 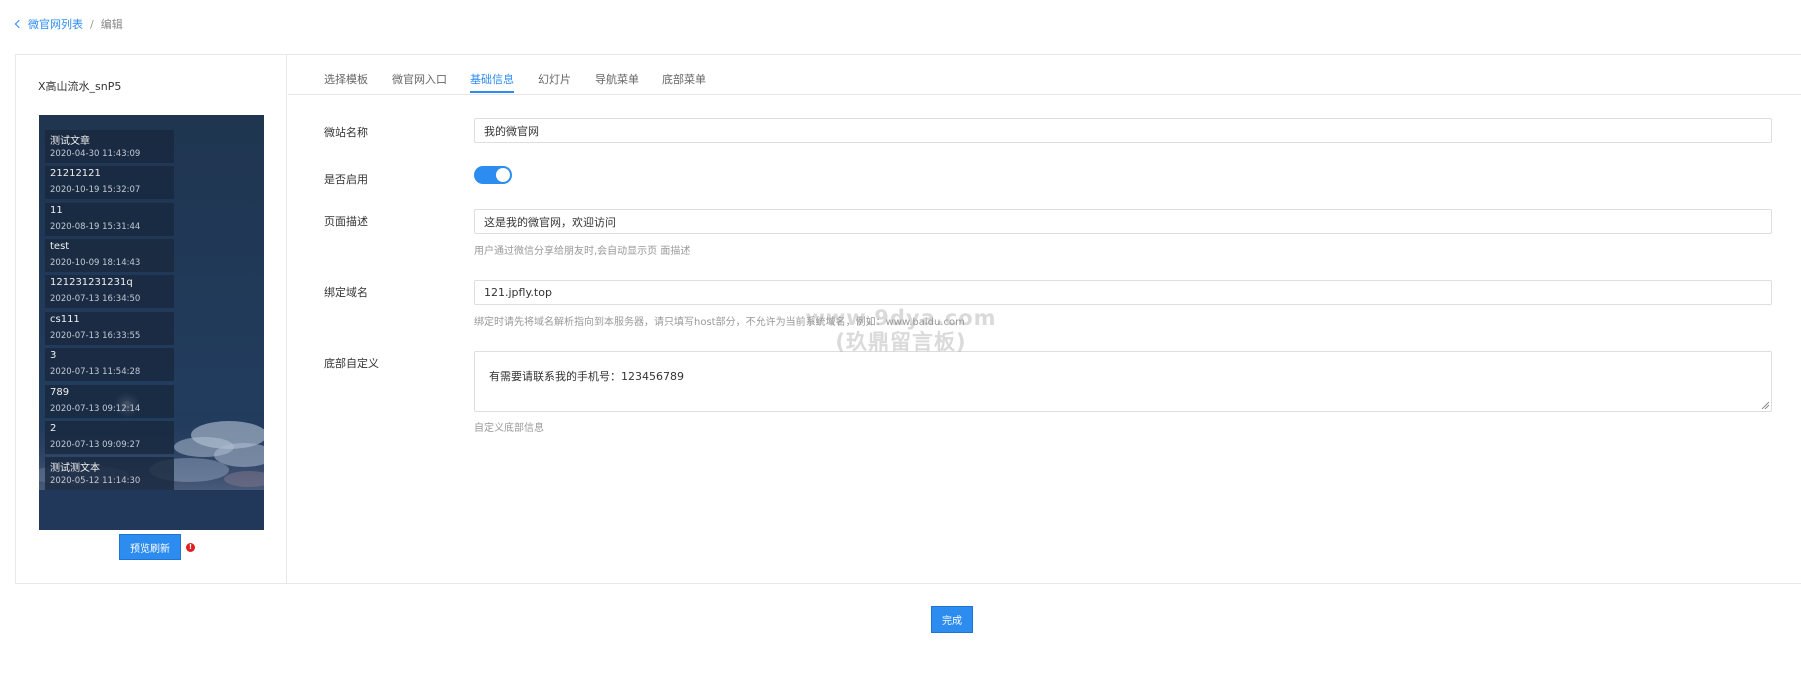 I want to click on site-name-label: 微站名称, so click(x=346, y=132).